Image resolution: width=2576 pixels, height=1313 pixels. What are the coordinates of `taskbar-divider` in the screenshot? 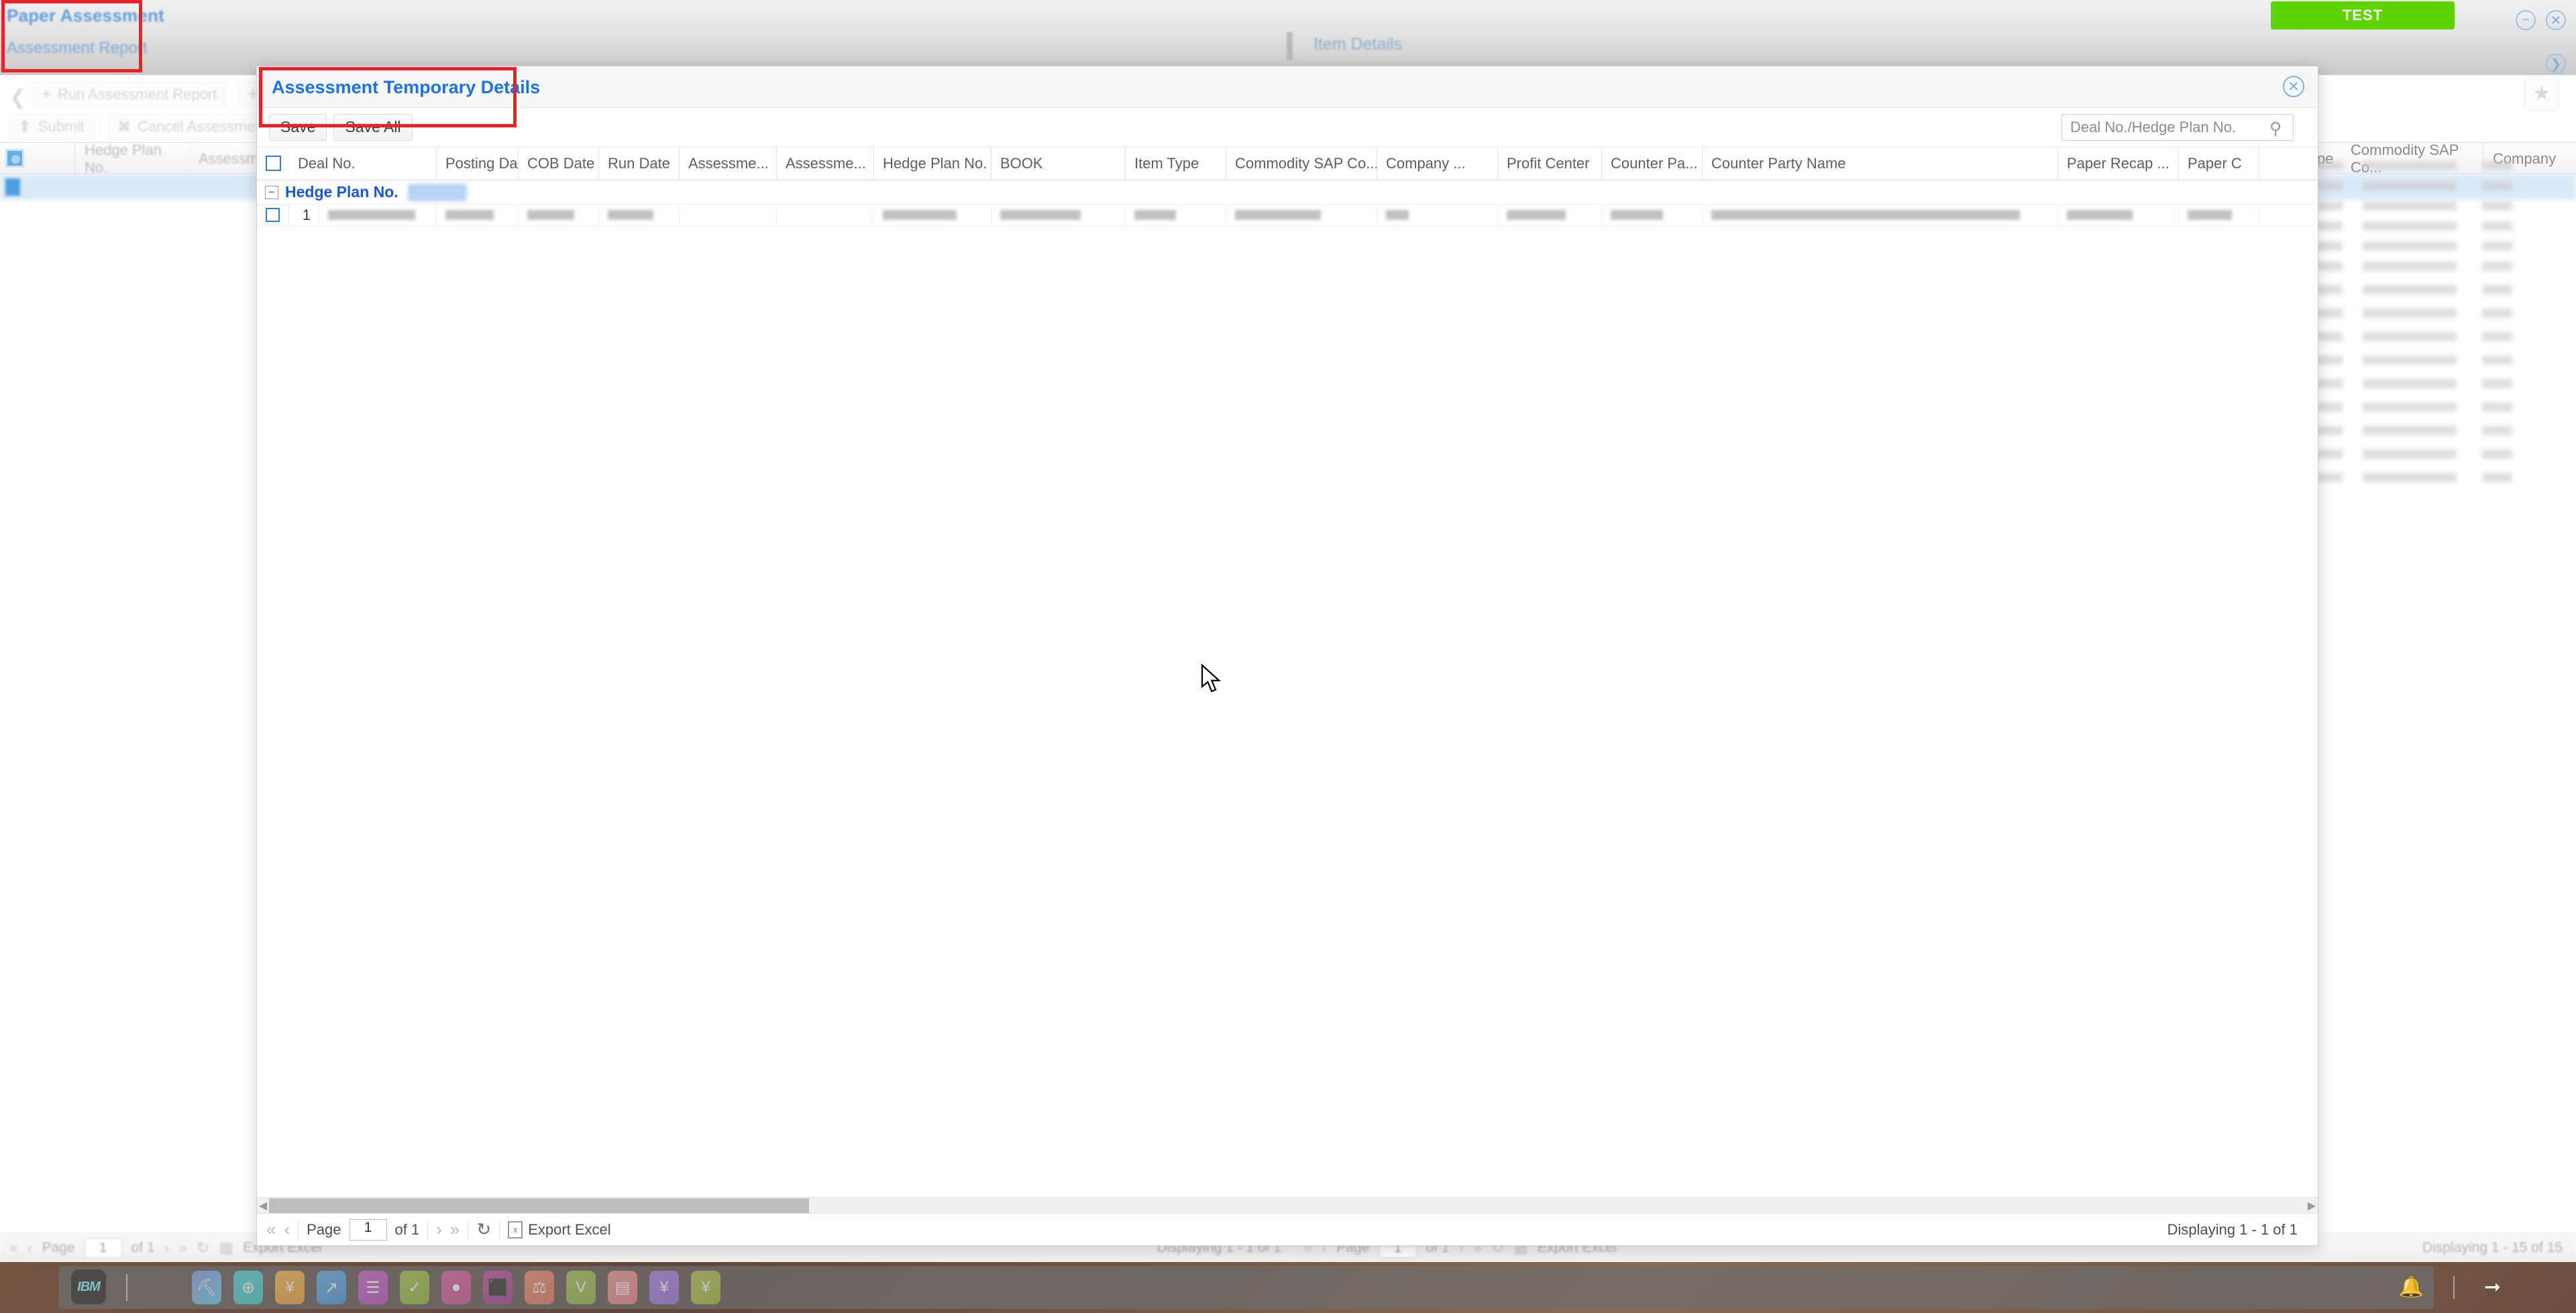 It's located at (126, 1287).